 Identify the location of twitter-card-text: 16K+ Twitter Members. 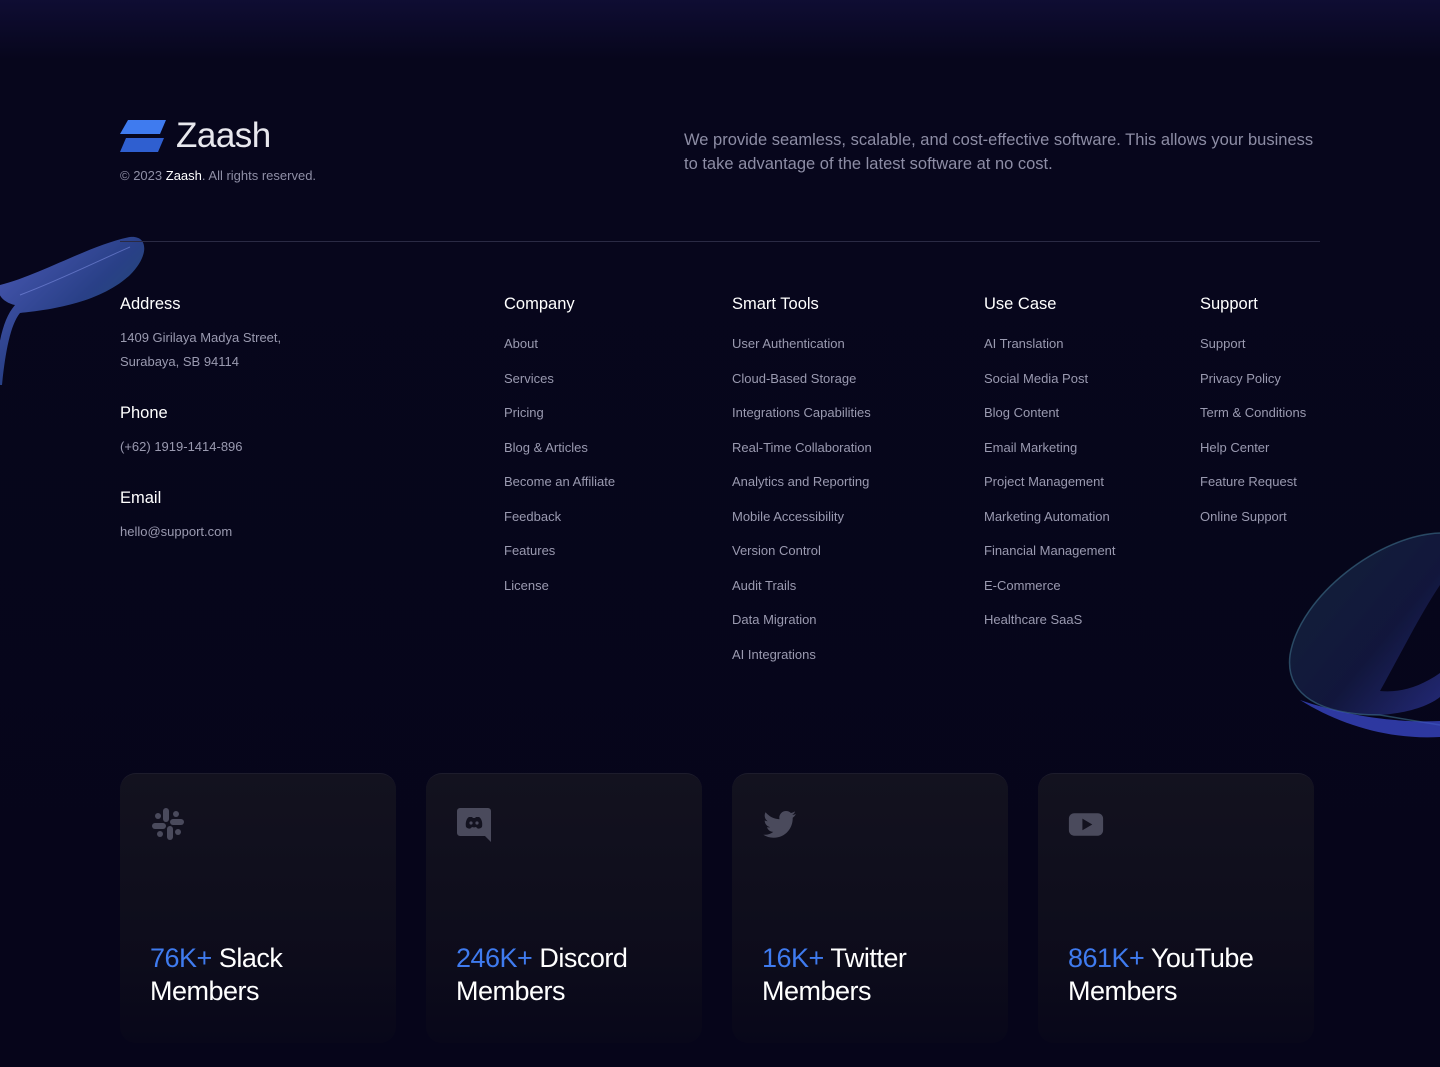
(877, 975).